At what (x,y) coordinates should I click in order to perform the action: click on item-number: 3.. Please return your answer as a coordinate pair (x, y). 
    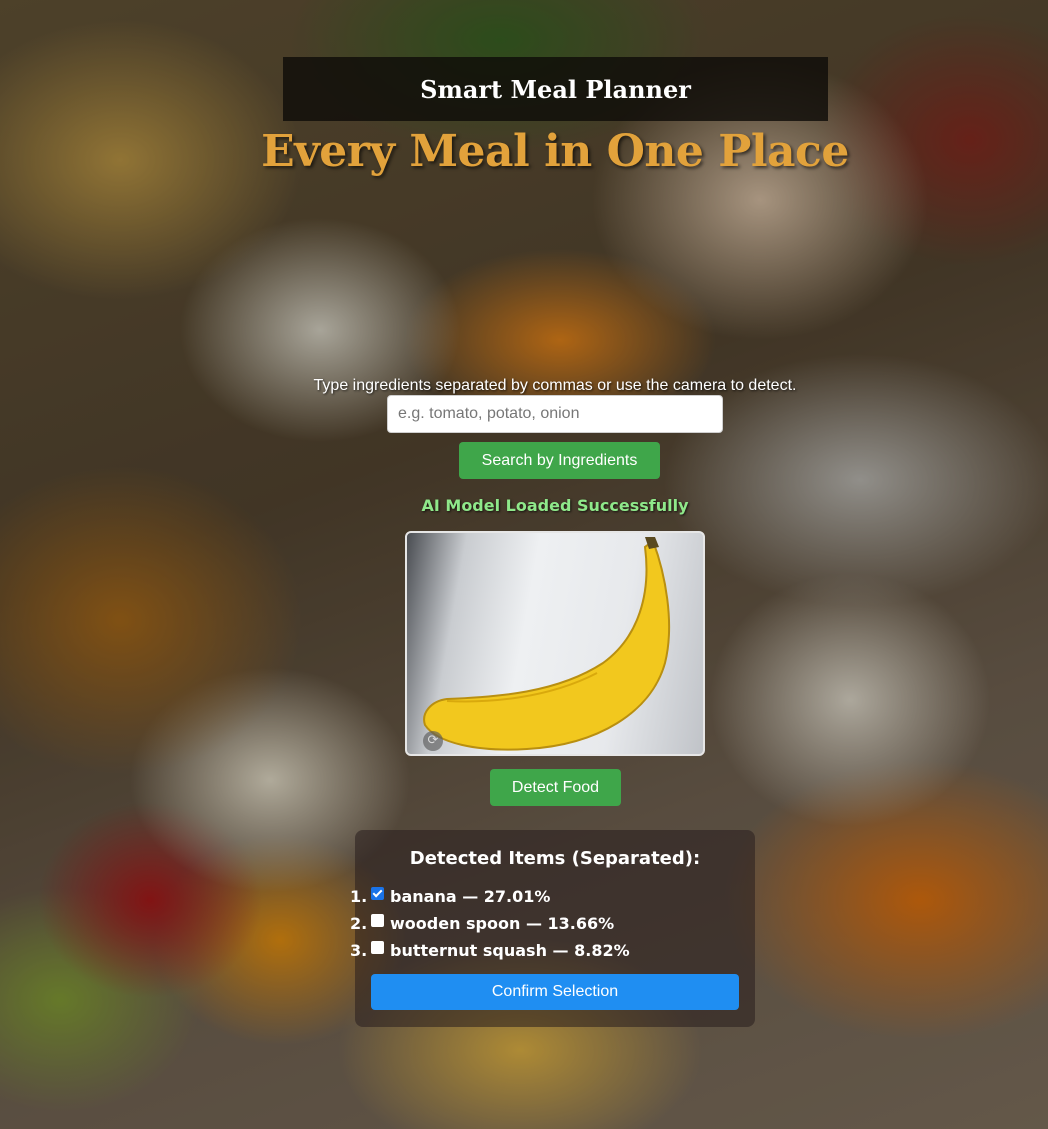
    Looking at the image, I should click on (359, 950).